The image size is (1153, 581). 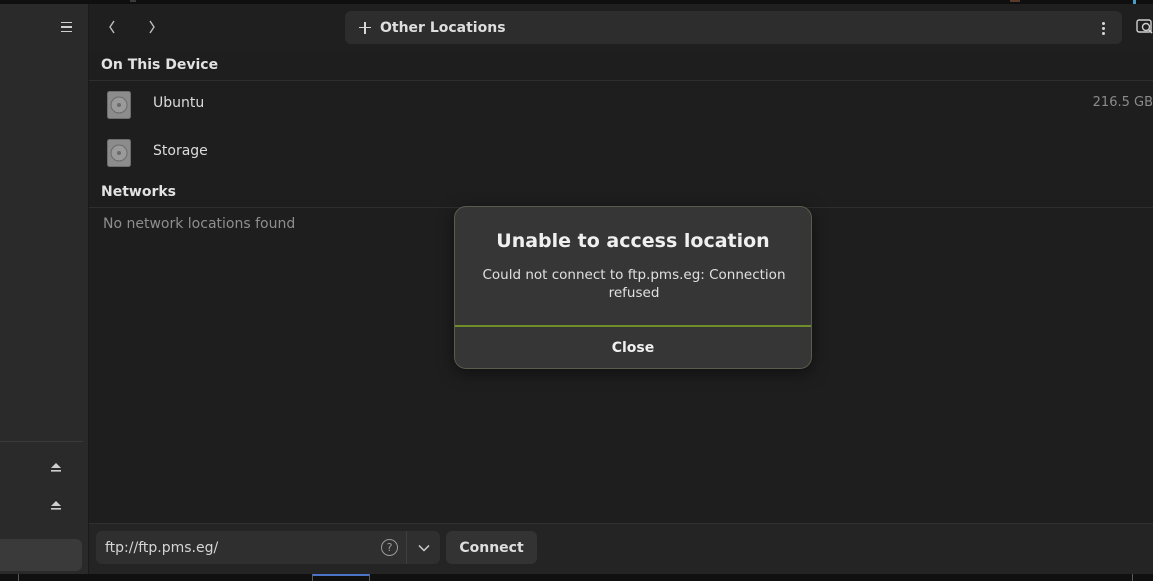 I want to click on plus-icon, so click(x=365, y=27).